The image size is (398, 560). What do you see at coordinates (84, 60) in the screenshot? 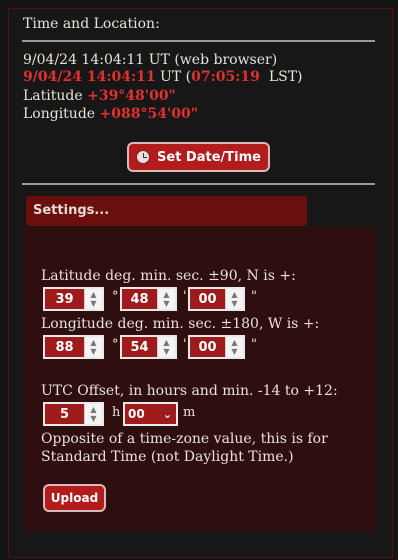
I see `browser-time: 9/04/24 14:04:11` at bounding box center [84, 60].